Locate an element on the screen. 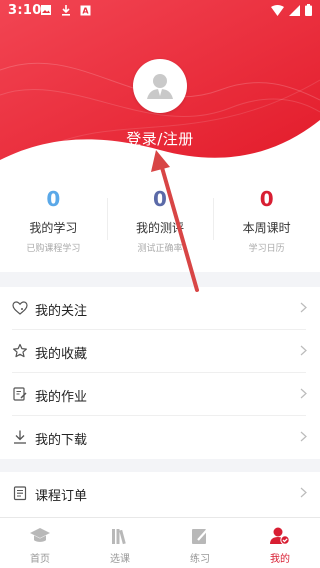 This screenshot has height=568, width=320. user-avatar-icon is located at coordinates (160, 86).